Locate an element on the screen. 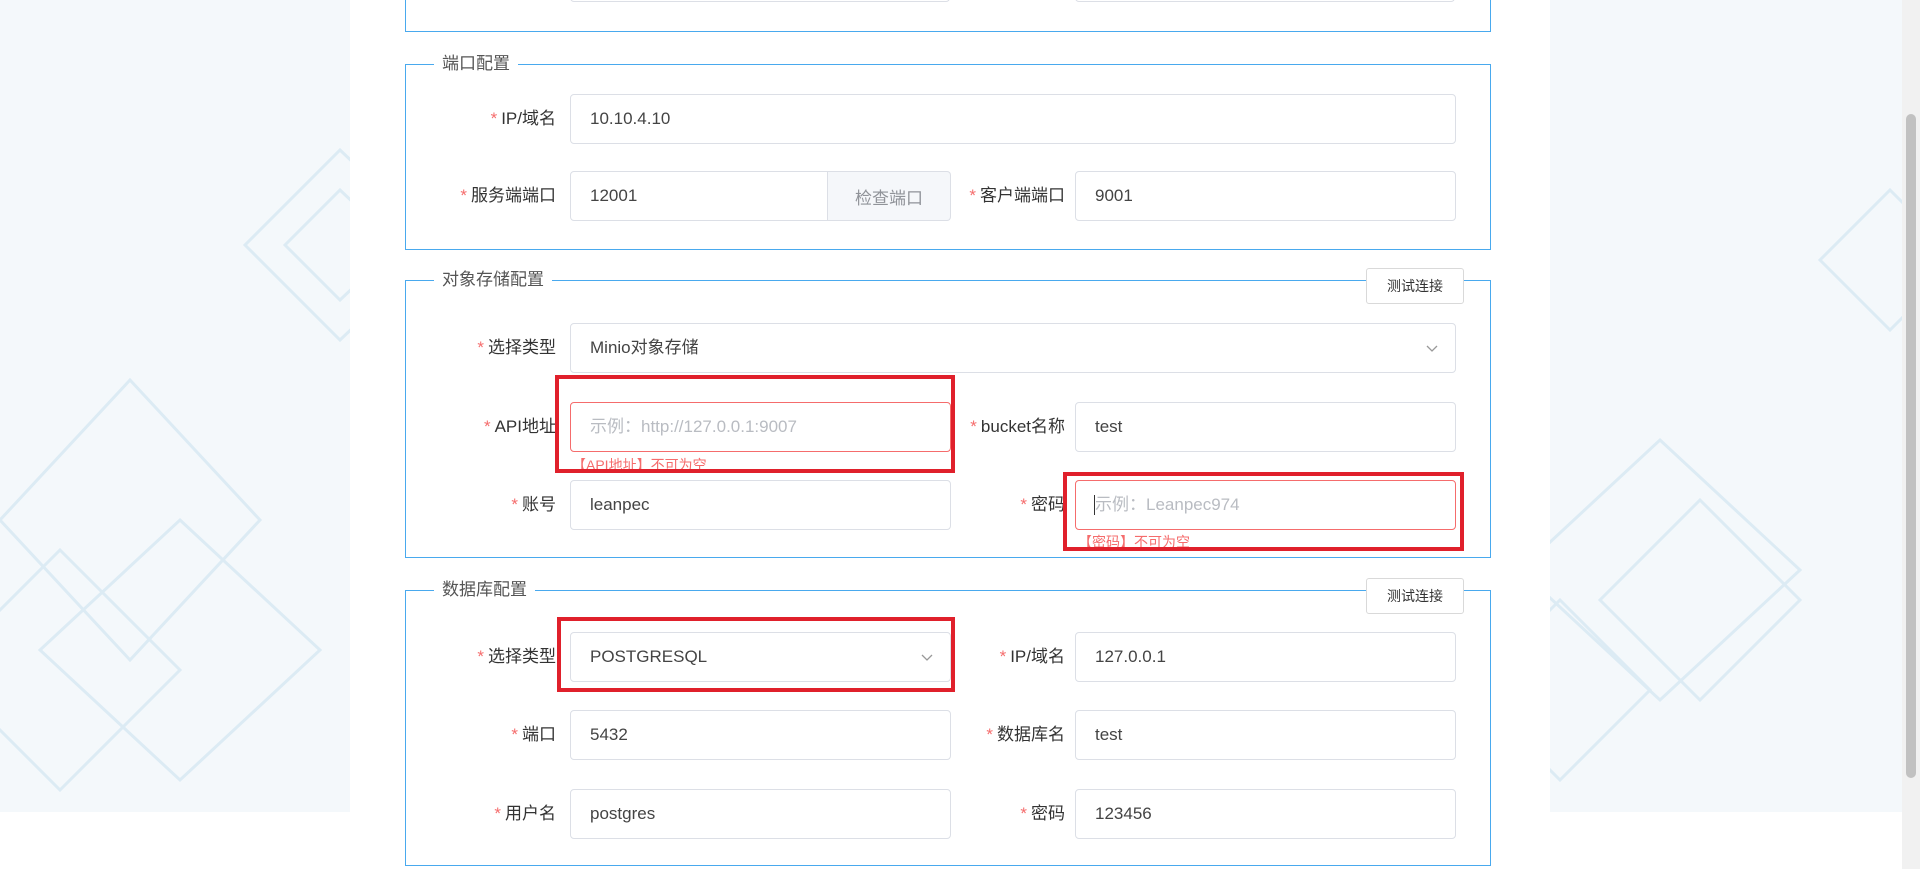 The width and height of the screenshot is (1920, 869). api-input is located at coordinates (760, 427).